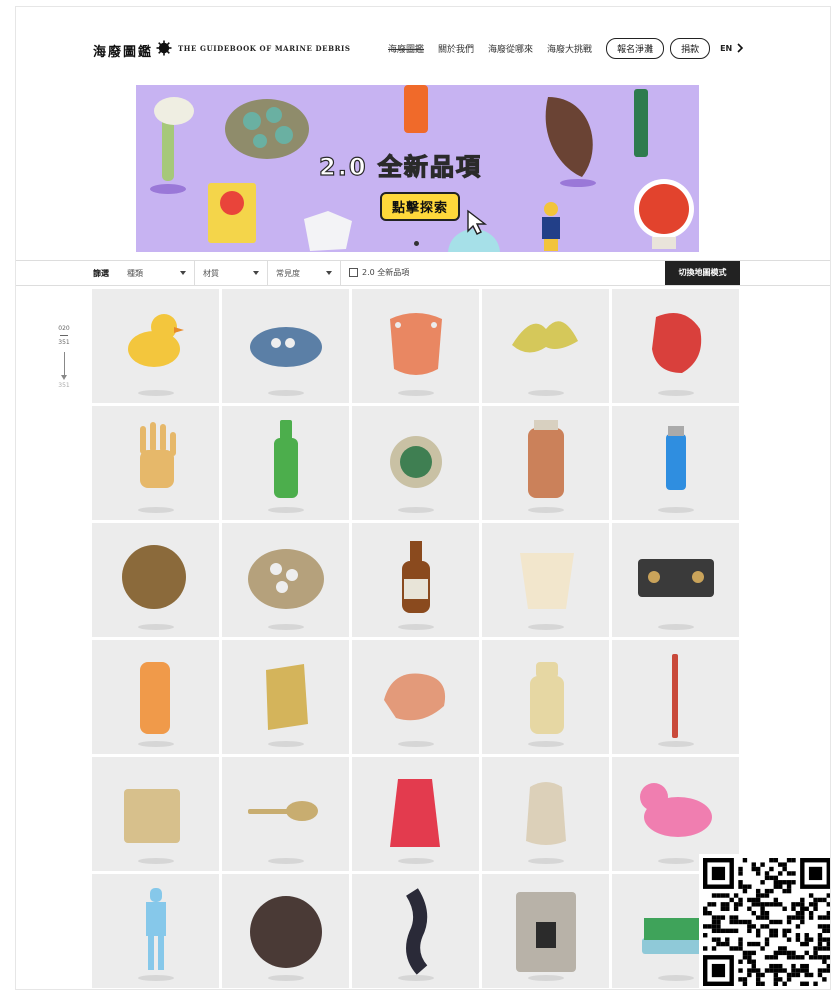  I want to click on cursor-icon, so click(477, 222).